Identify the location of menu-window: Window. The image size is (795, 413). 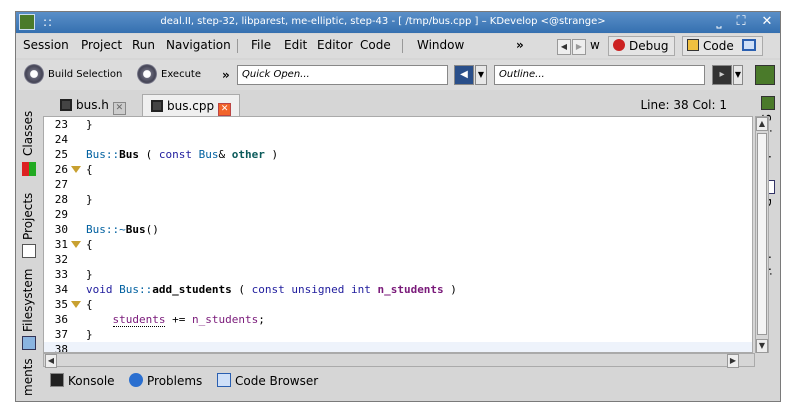
(440, 45).